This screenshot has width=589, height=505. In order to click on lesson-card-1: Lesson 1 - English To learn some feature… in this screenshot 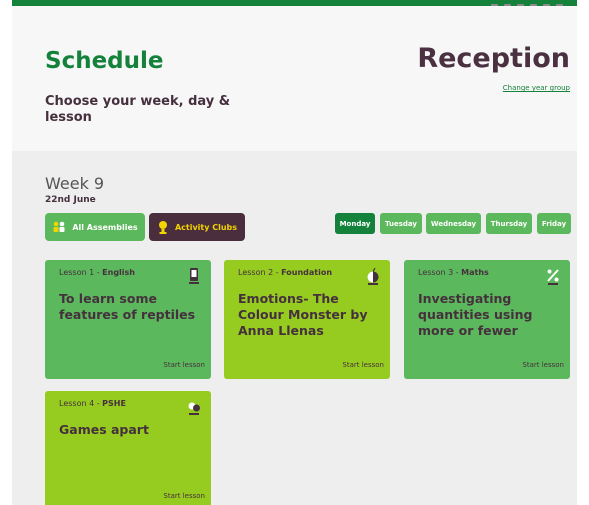, I will do `click(128, 319)`.